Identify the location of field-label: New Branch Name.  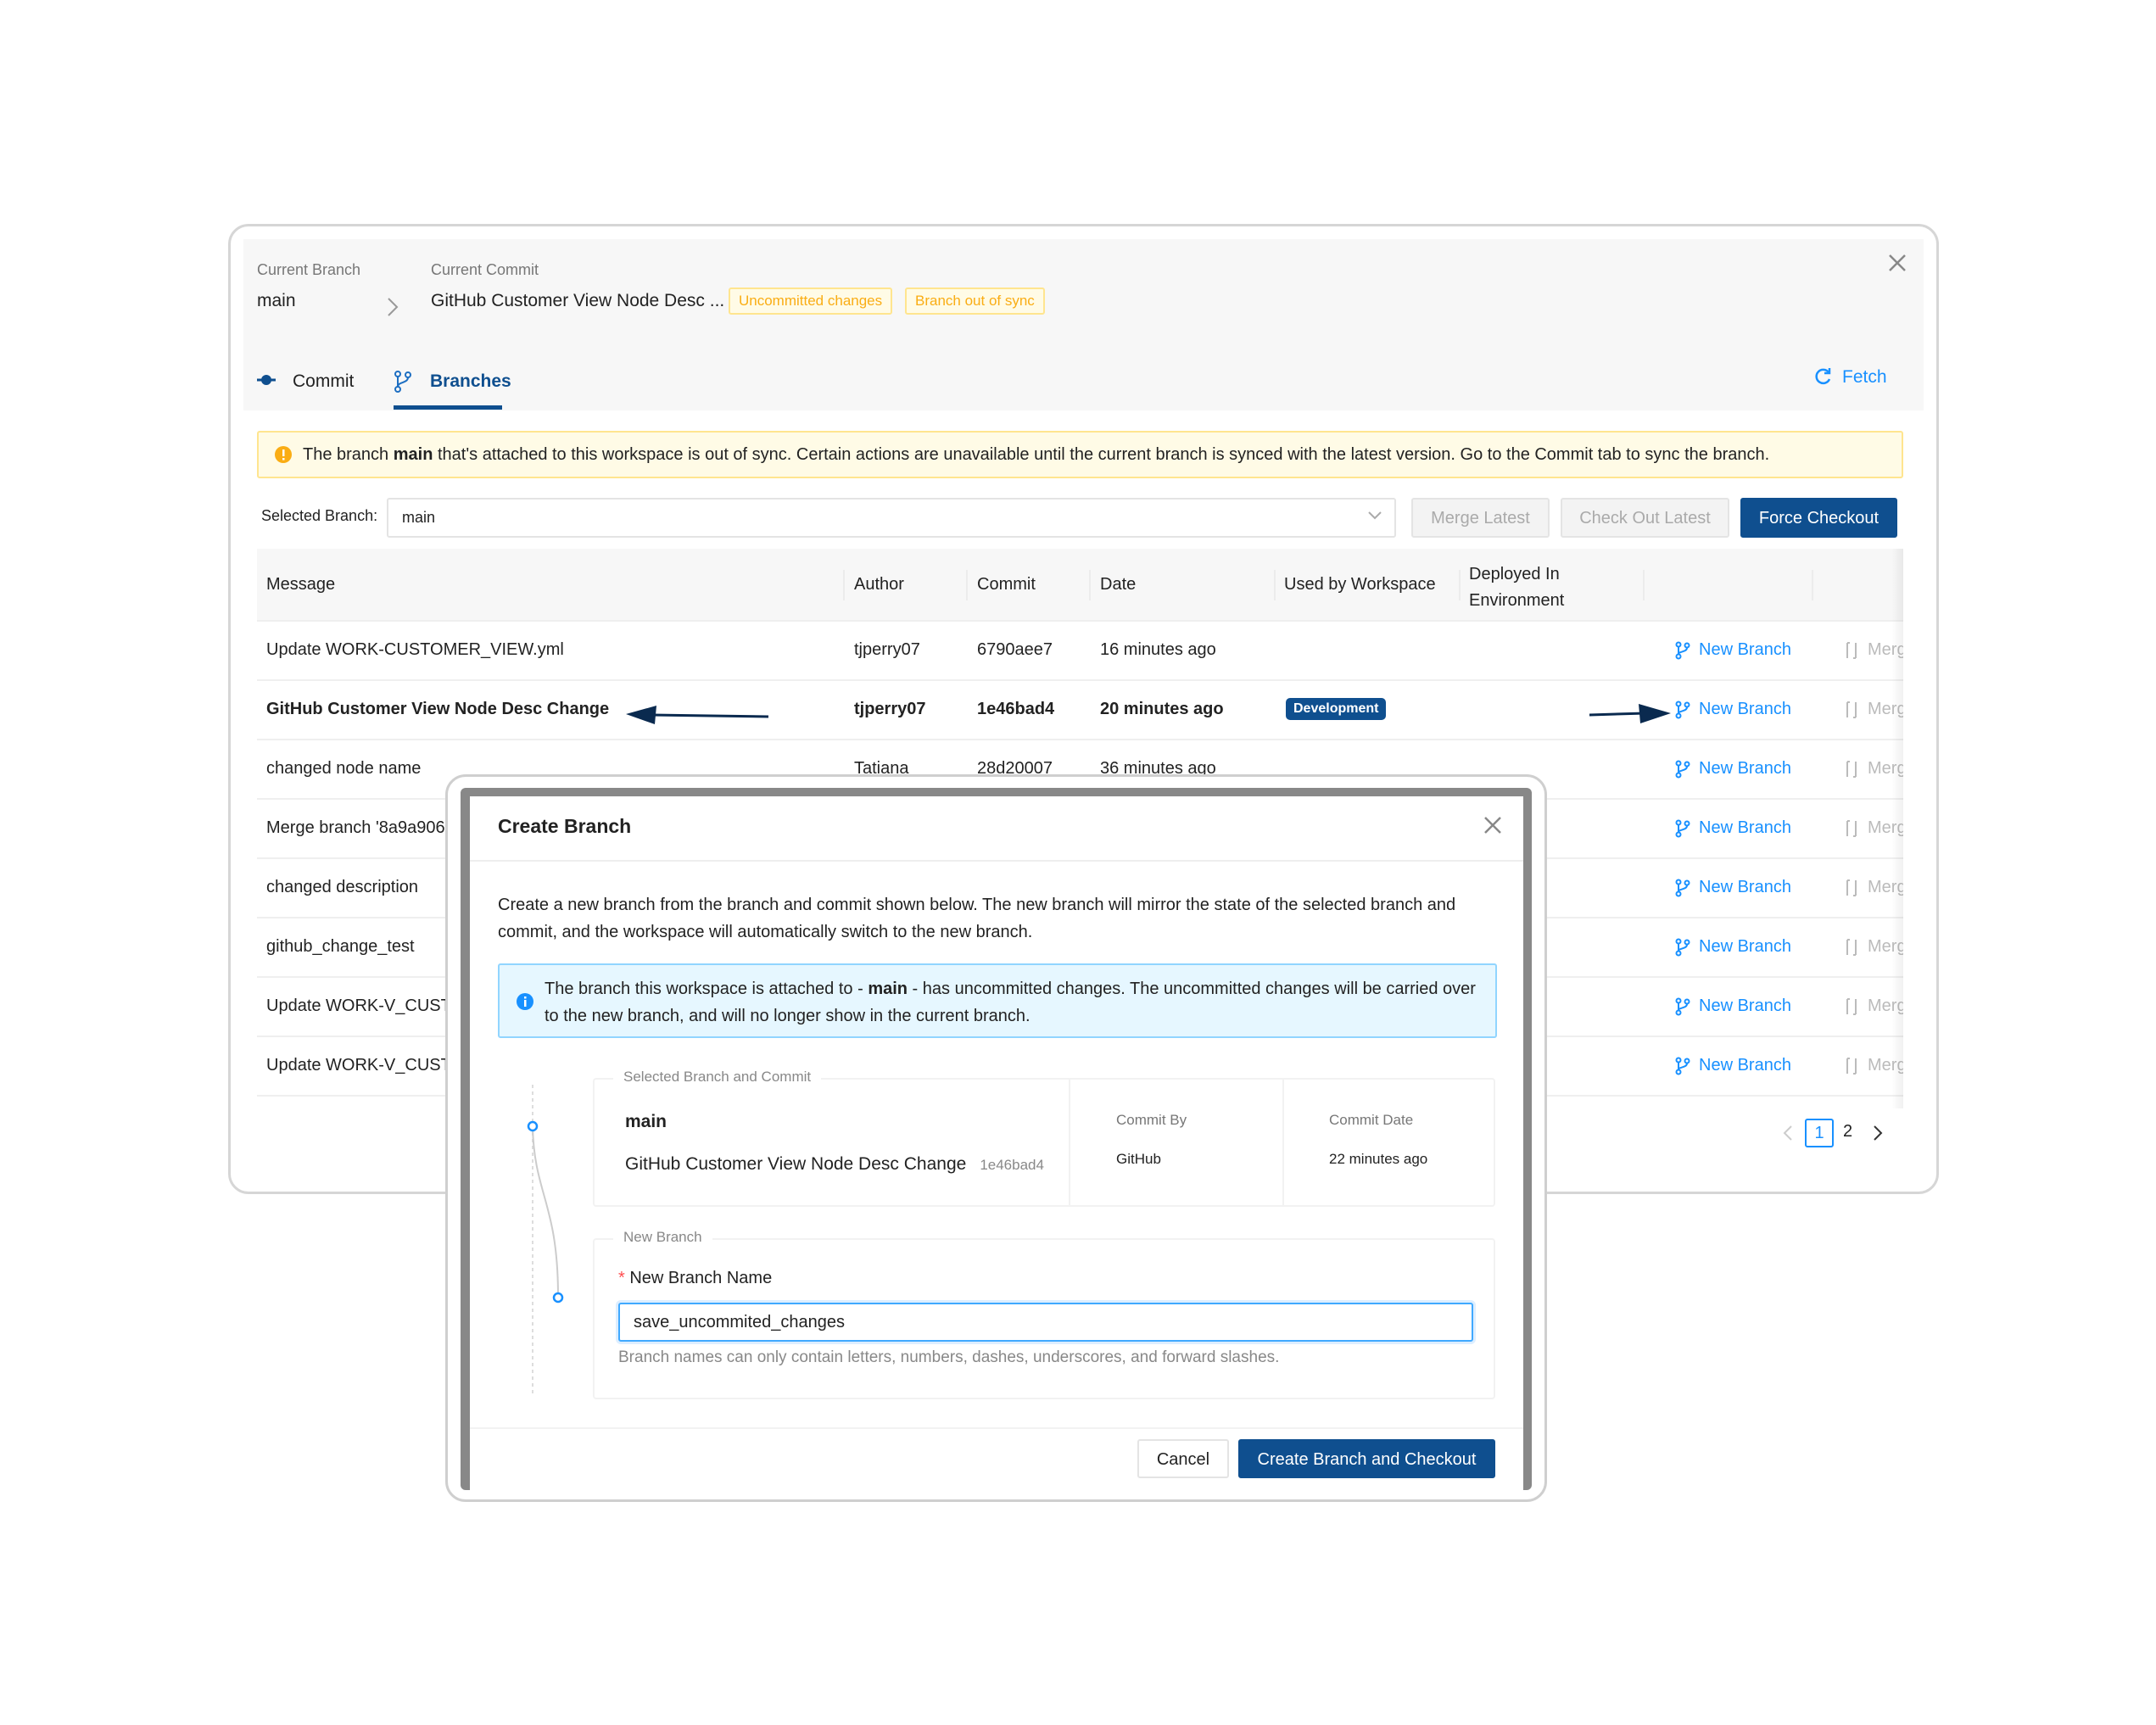
(701, 1278).